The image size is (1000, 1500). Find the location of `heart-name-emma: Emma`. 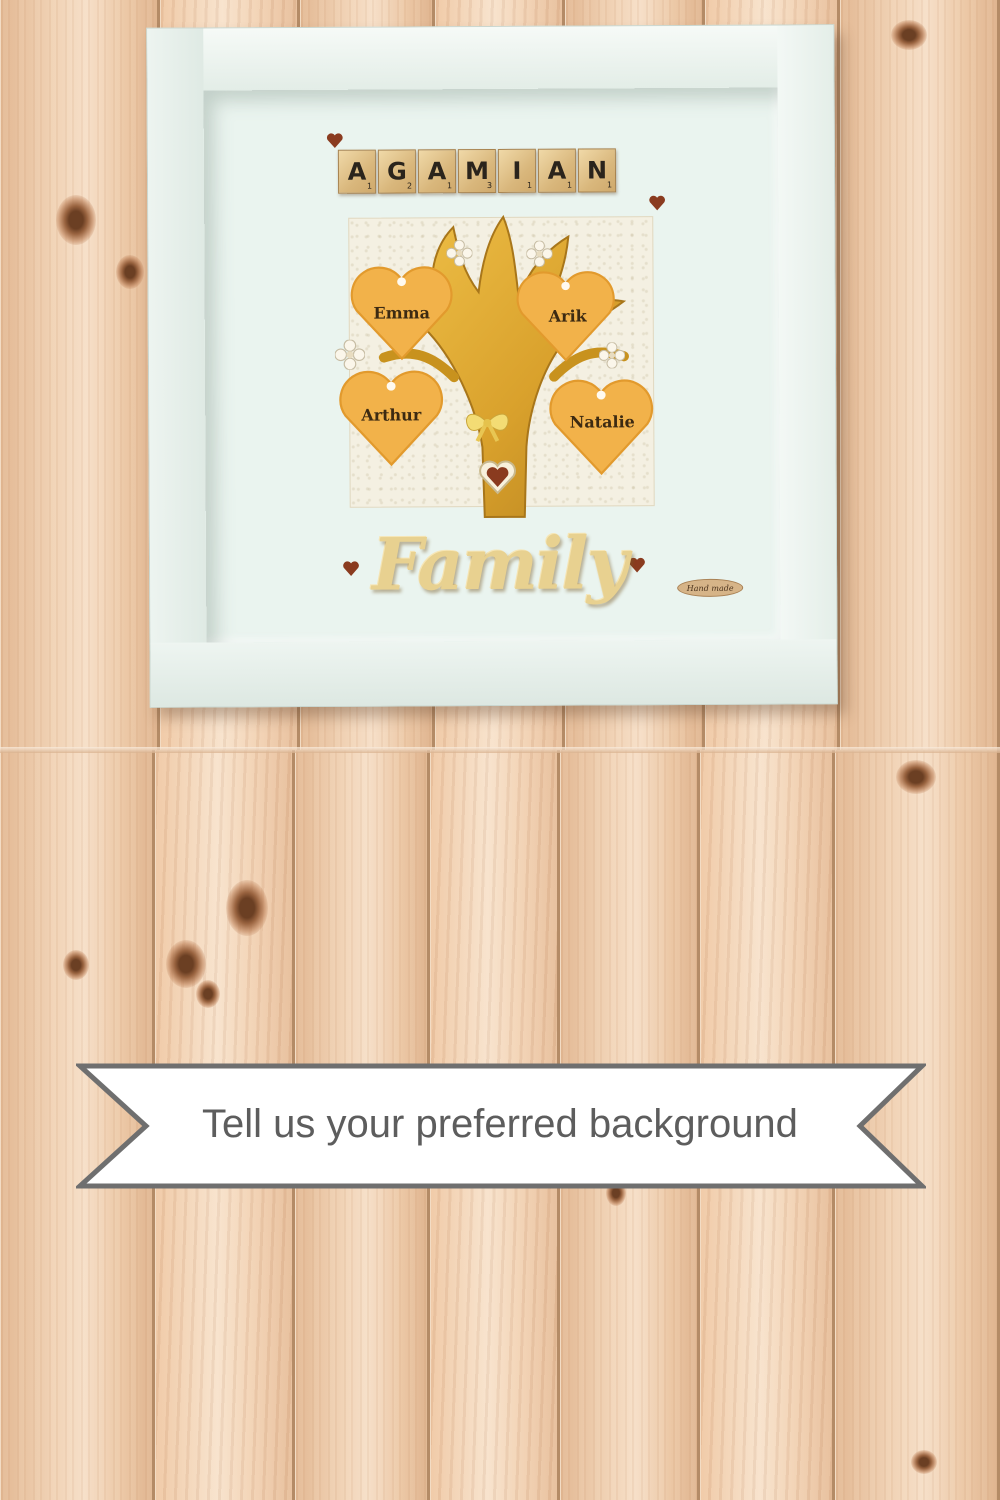

heart-name-emma: Emma is located at coordinates (401, 313).